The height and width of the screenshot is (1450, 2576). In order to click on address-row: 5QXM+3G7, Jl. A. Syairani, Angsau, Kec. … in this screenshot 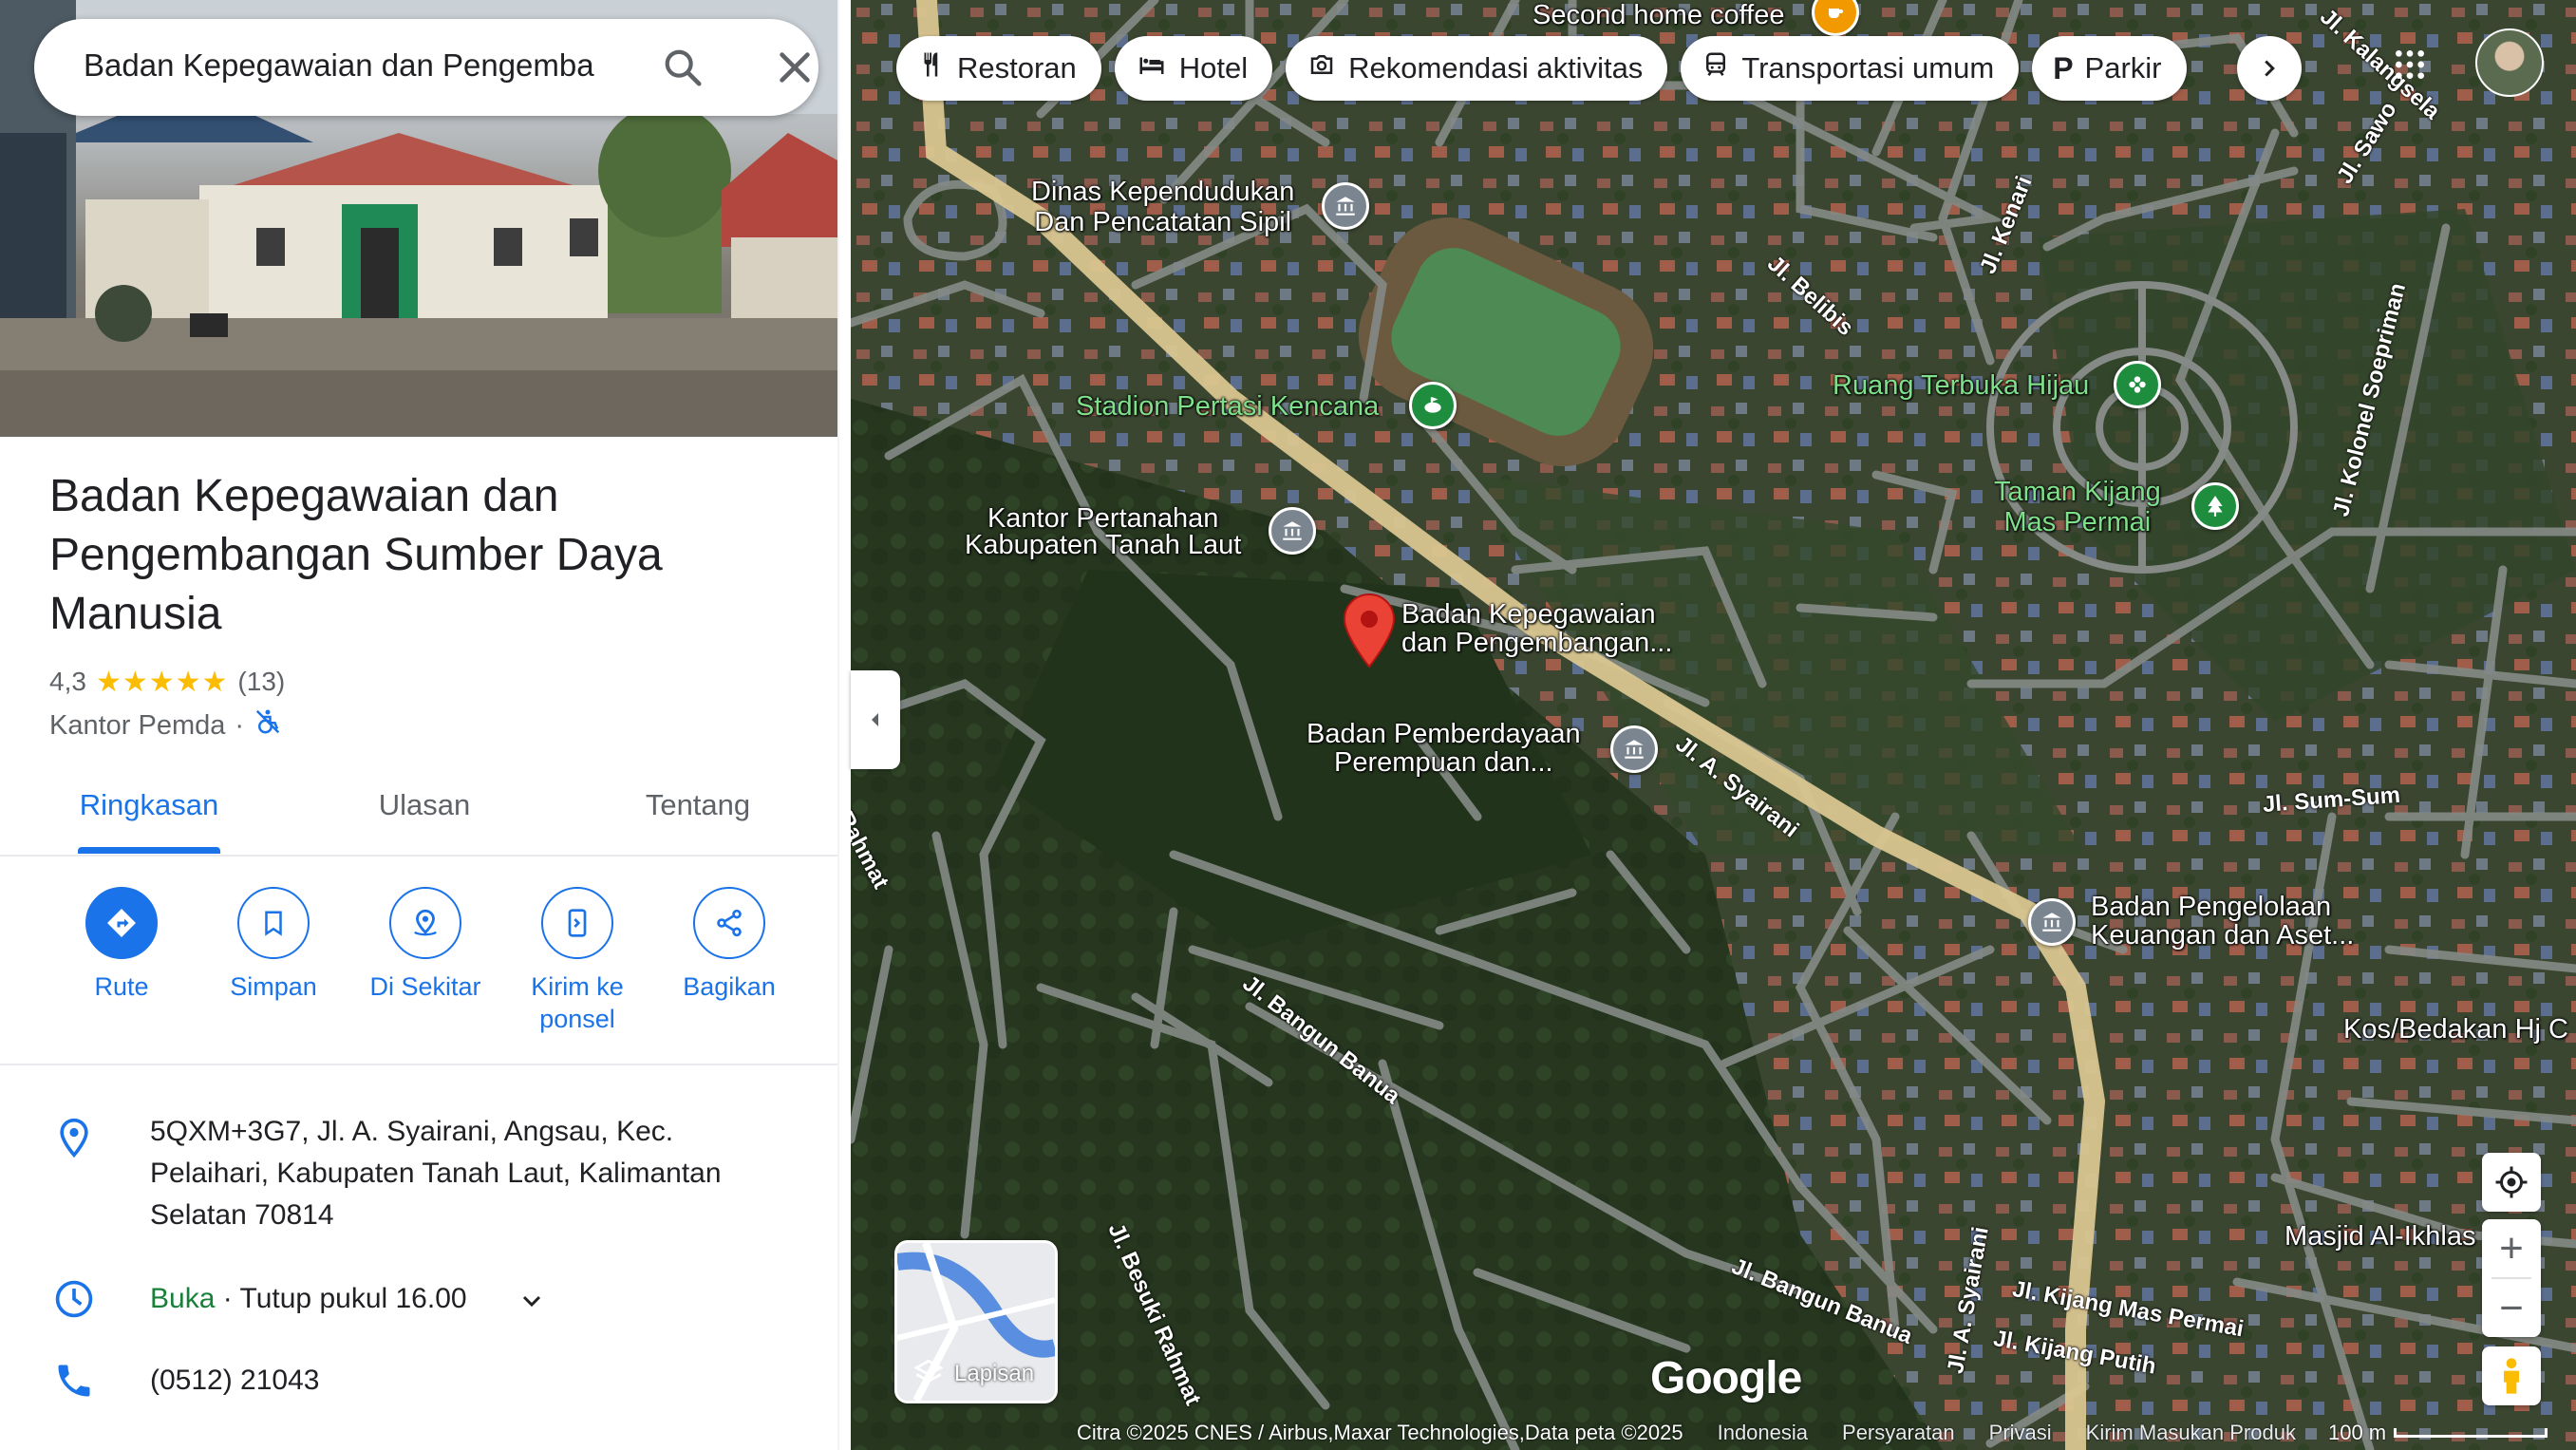, I will do `click(419, 1177)`.